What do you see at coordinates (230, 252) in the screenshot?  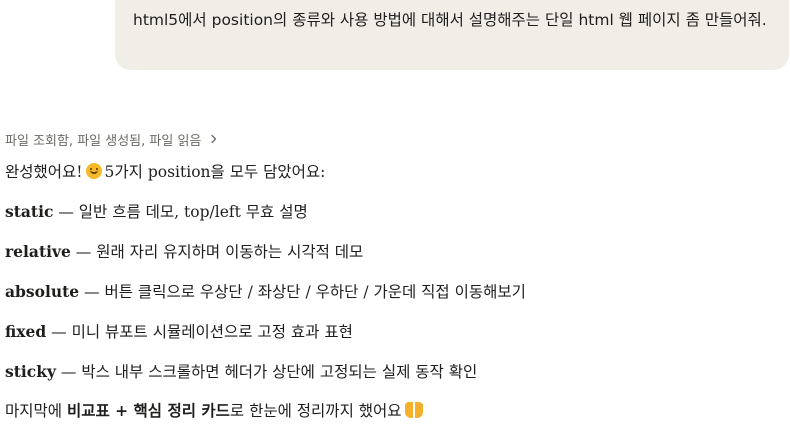 I see `position-description: 원래 자리 유지하며 이동하는 시각적 데모` at bounding box center [230, 252].